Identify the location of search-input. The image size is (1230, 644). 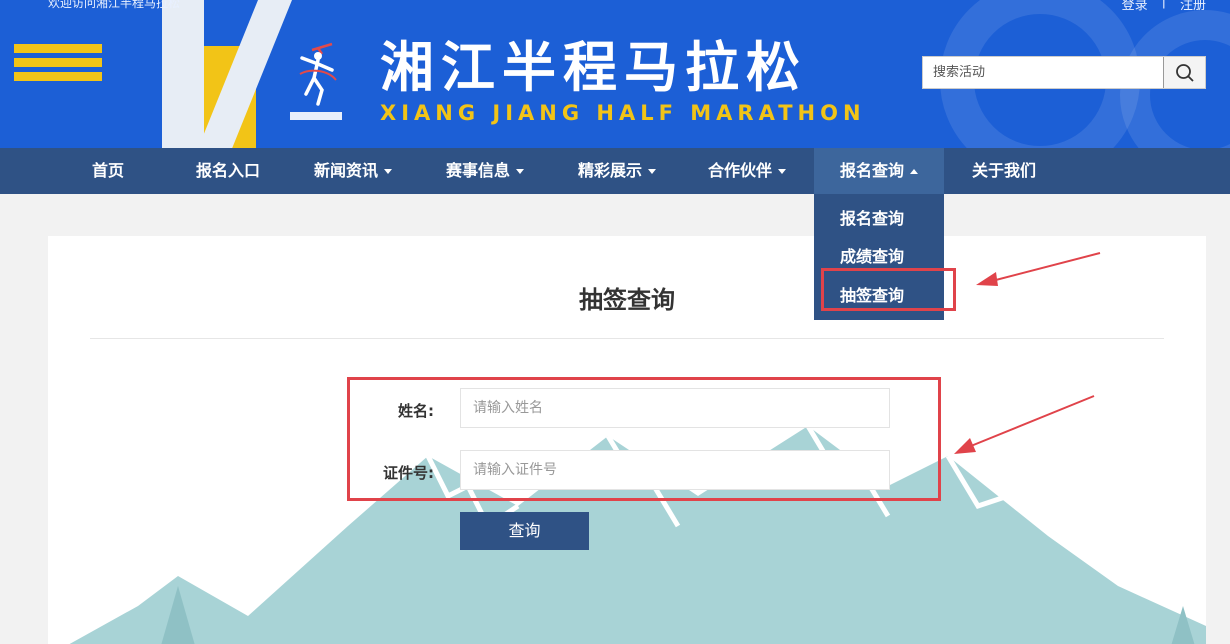
(1043, 72).